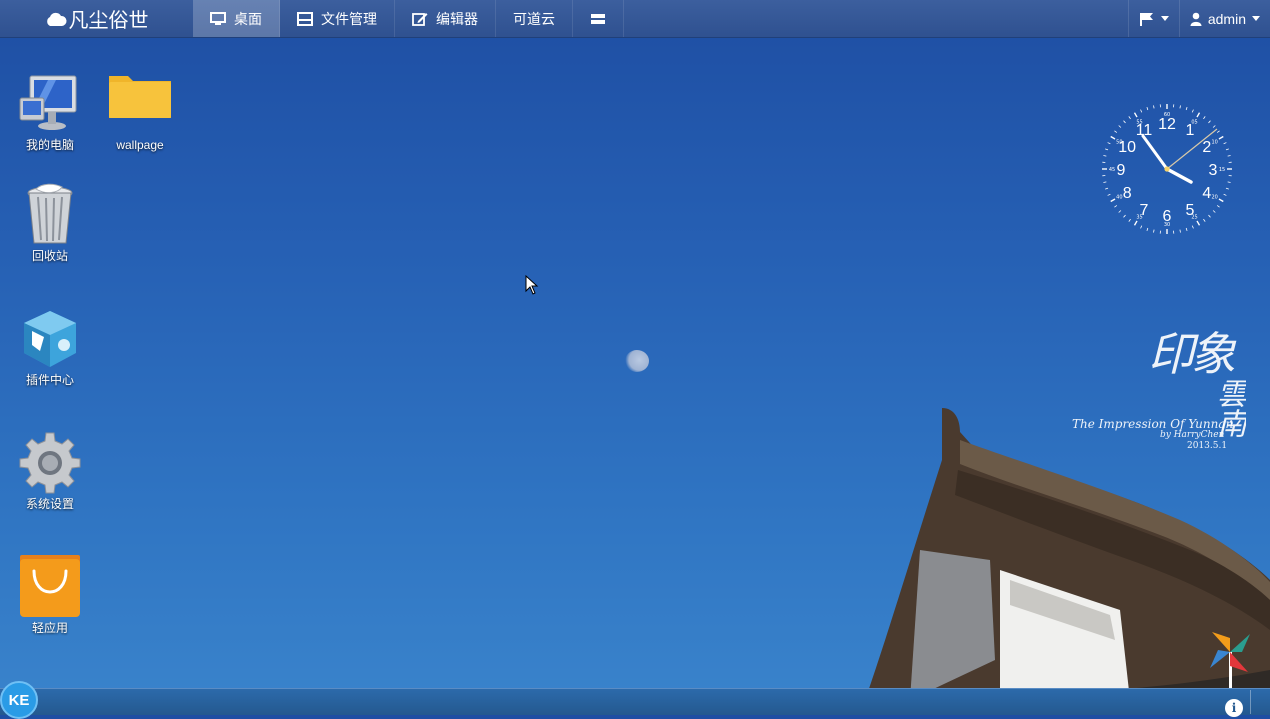  Describe the element at coordinates (1222, 170) in the screenshot. I see `clock-minute-label: 15` at that location.